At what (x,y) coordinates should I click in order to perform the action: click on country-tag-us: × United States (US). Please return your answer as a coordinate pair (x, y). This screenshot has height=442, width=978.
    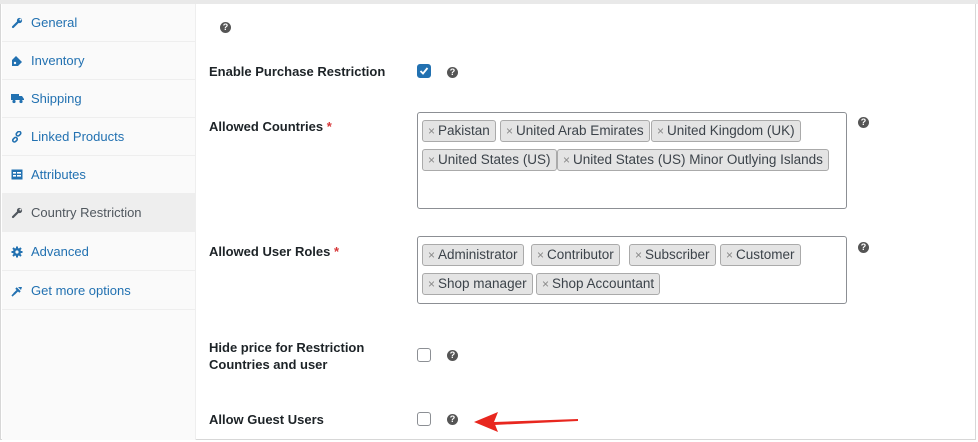
    Looking at the image, I should click on (489, 160).